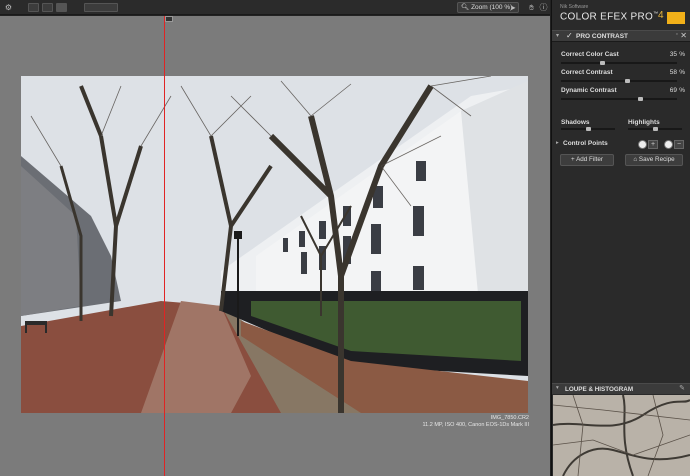 This screenshot has width=690, height=476. I want to click on side-by-side-button, so click(61, 7).